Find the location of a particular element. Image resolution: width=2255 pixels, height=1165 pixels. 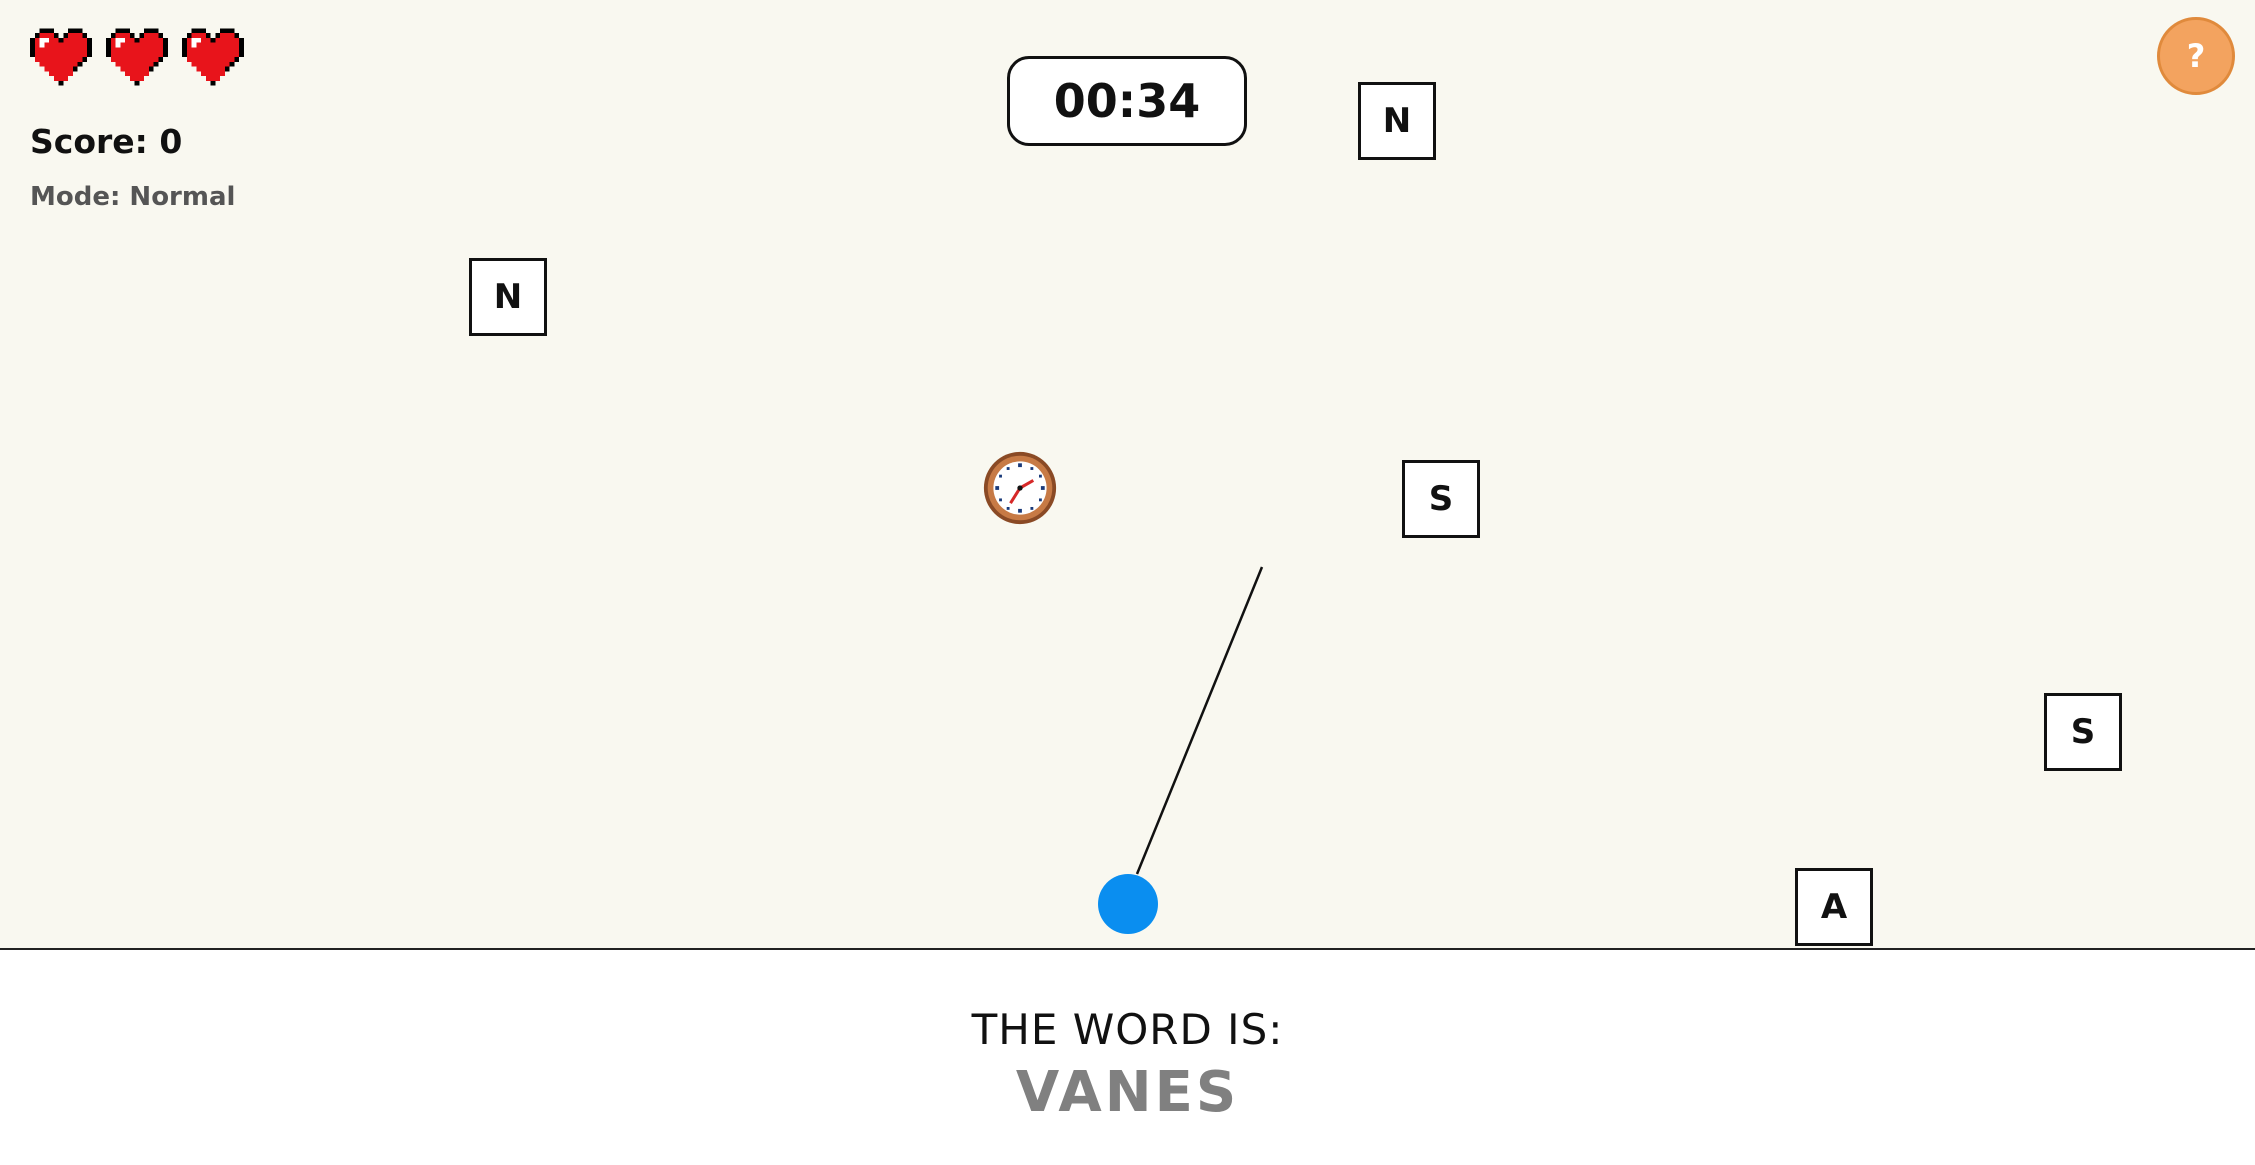

lives-display is located at coordinates (137, 57).